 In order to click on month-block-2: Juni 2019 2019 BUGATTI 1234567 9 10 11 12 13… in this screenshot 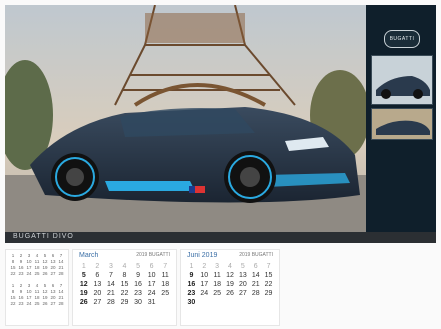, I will do `click(230, 287)`.